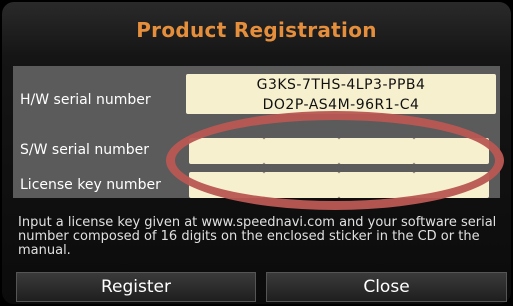  I want to click on sw-serial-label: S/W serial number, so click(85, 150).